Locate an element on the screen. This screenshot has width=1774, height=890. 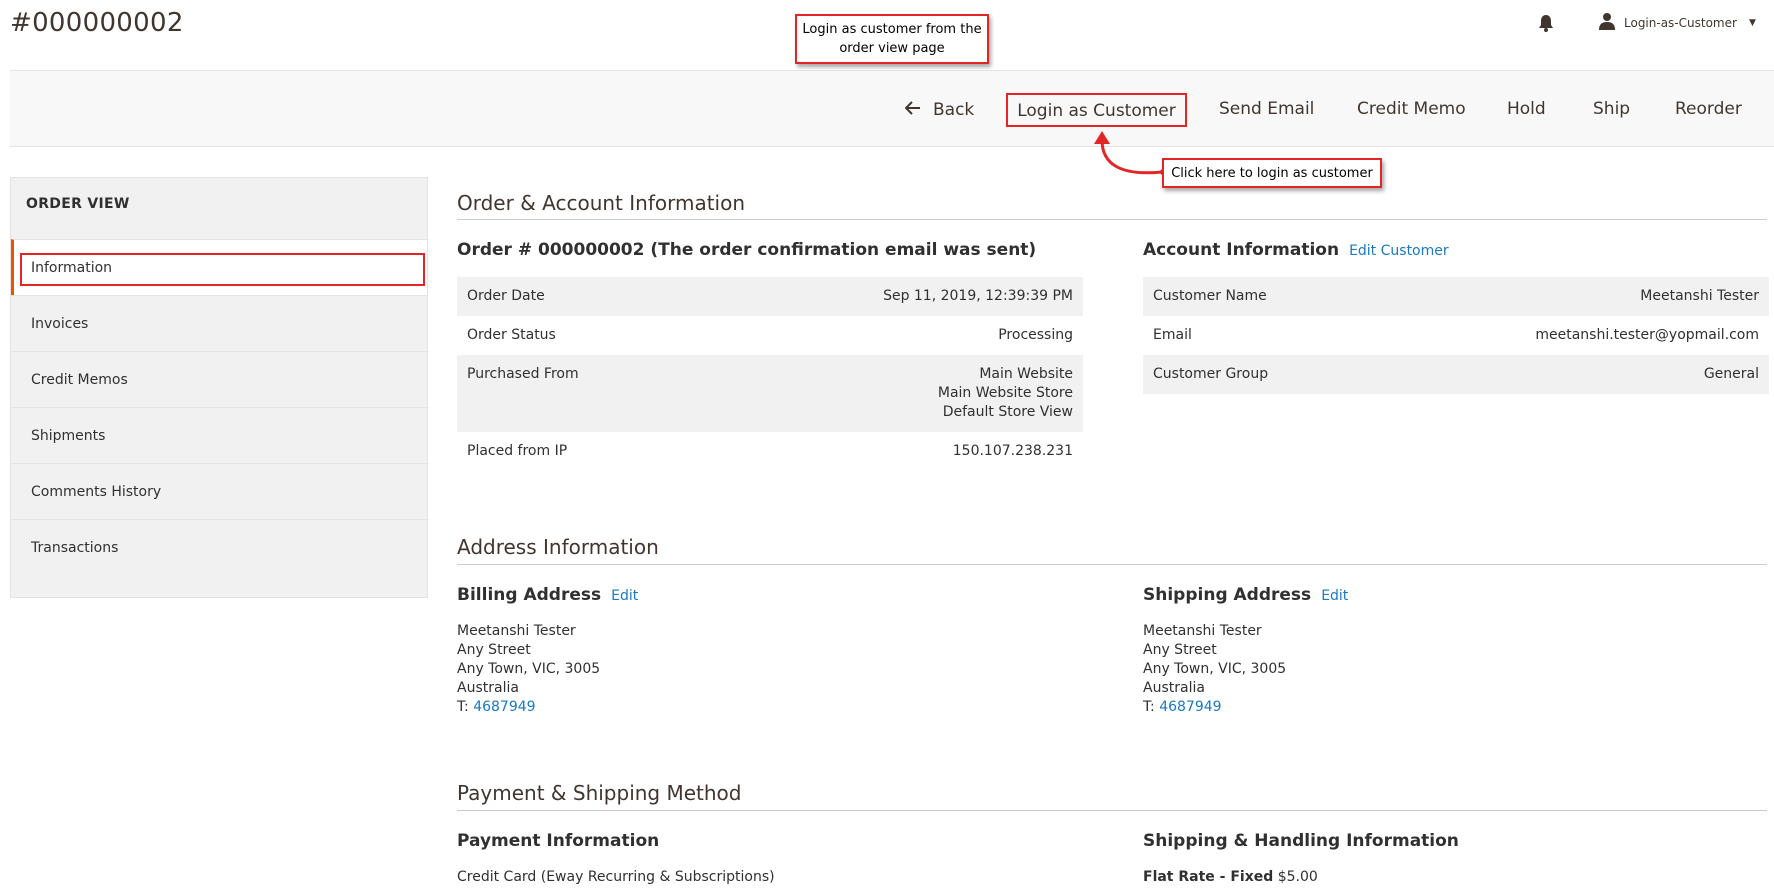
account-info-title: Account Information Edit Customer is located at coordinates (1296, 250).